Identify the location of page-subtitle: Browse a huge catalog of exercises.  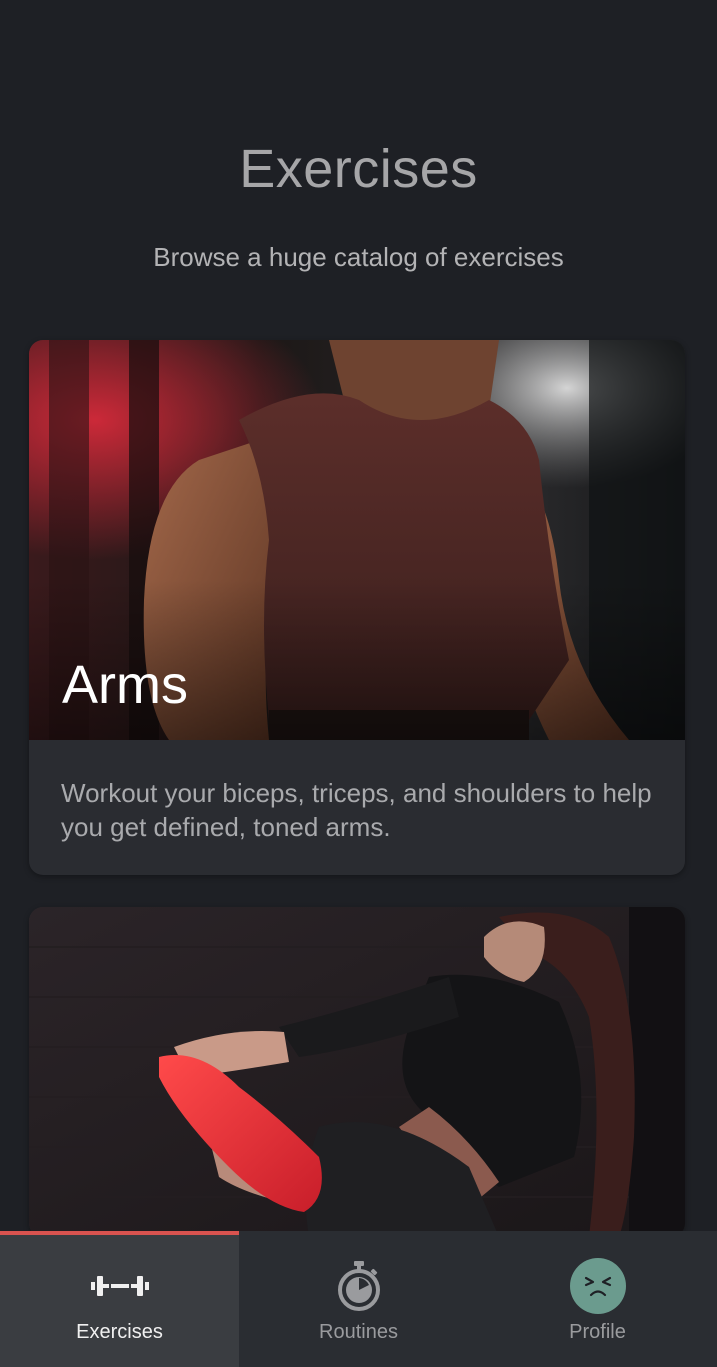
(358, 257).